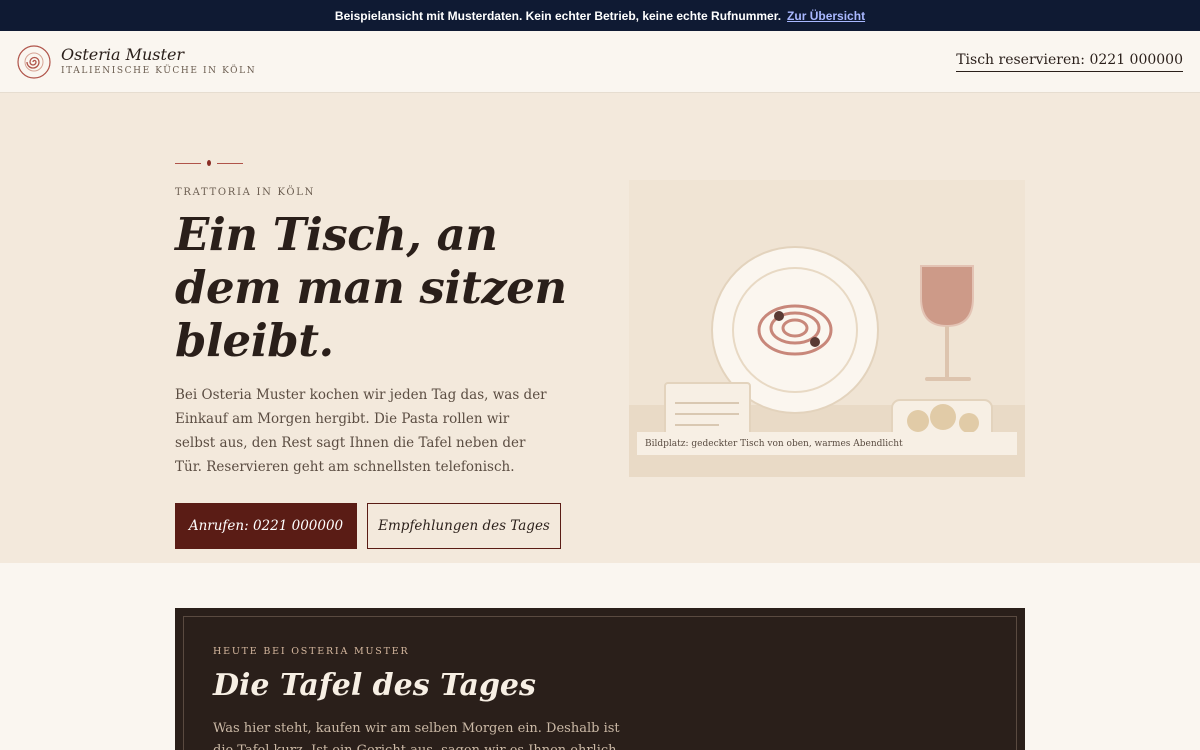  Describe the element at coordinates (371, 287) in the screenshot. I see `hero-headline: Ein Tisch, an dem man sitzen bleibt.` at that location.